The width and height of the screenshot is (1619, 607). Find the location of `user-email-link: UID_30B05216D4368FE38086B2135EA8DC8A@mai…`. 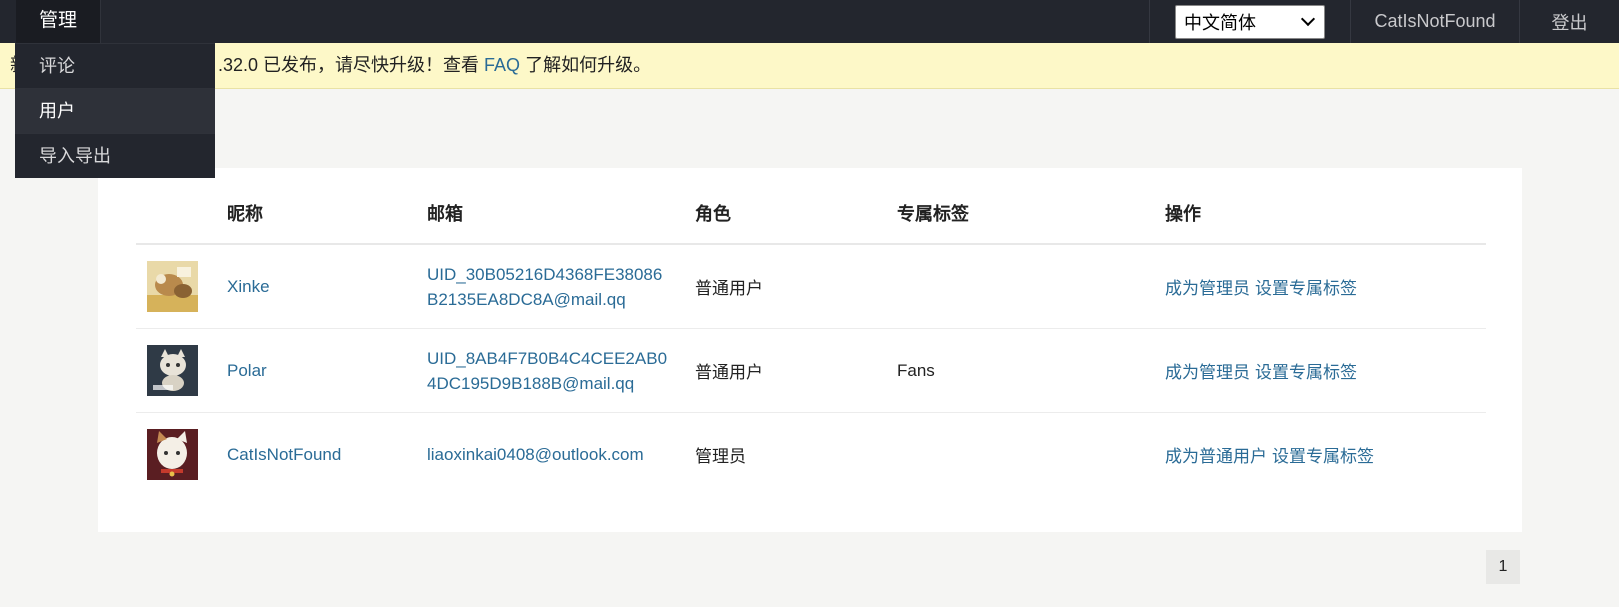

user-email-link: UID_30B05216D4368FE38086B2135EA8DC8A@mai… is located at coordinates (549, 287).